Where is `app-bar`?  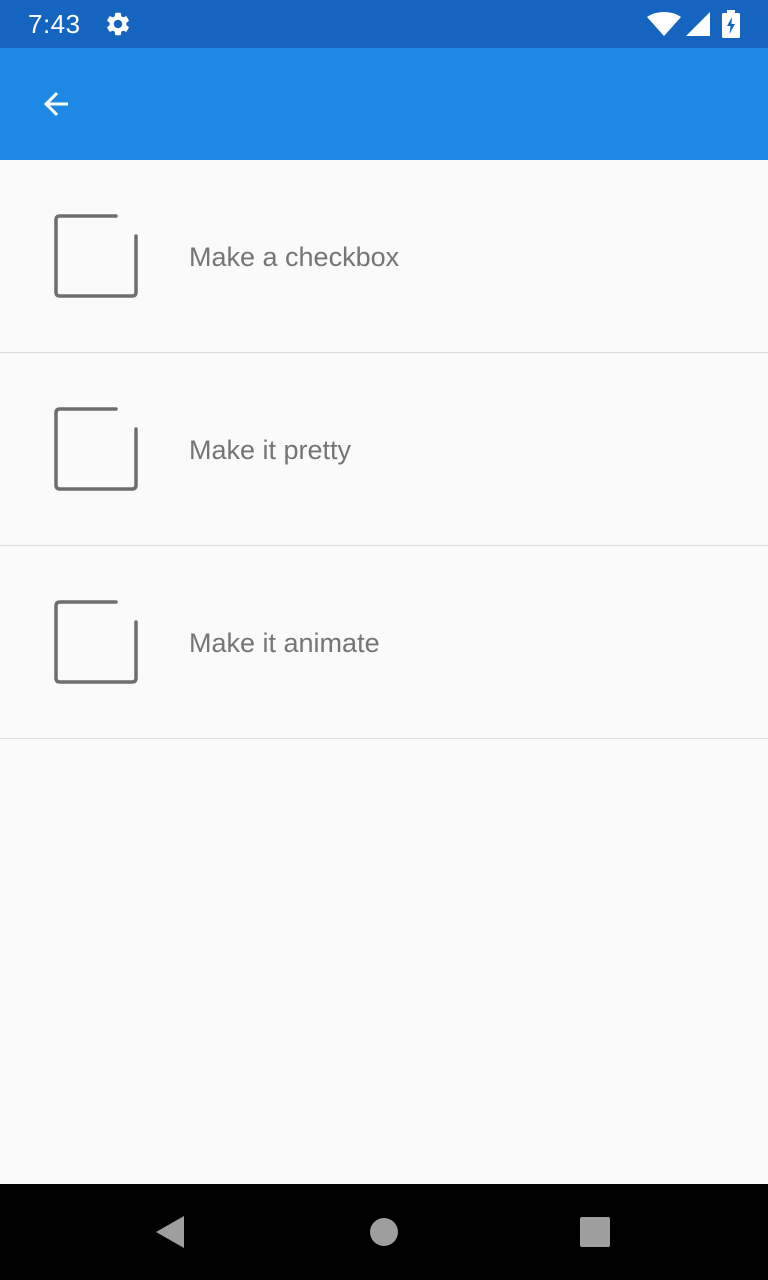 app-bar is located at coordinates (384, 104).